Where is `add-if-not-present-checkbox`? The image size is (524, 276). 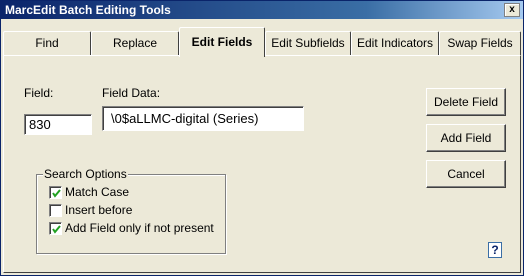 add-if-not-present-checkbox is located at coordinates (55, 228).